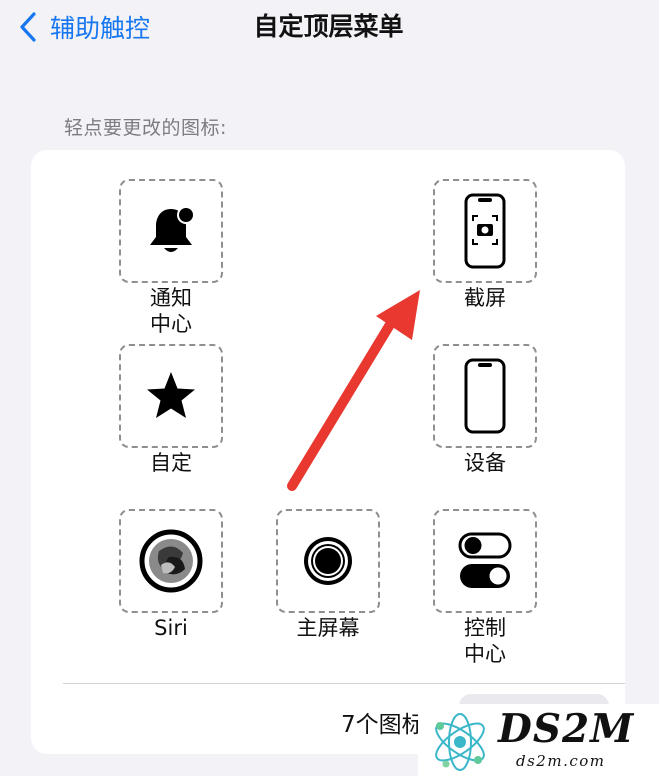 The width and height of the screenshot is (659, 776). Describe the element at coordinates (171, 463) in the screenshot. I see `icon-label: 自定` at that location.